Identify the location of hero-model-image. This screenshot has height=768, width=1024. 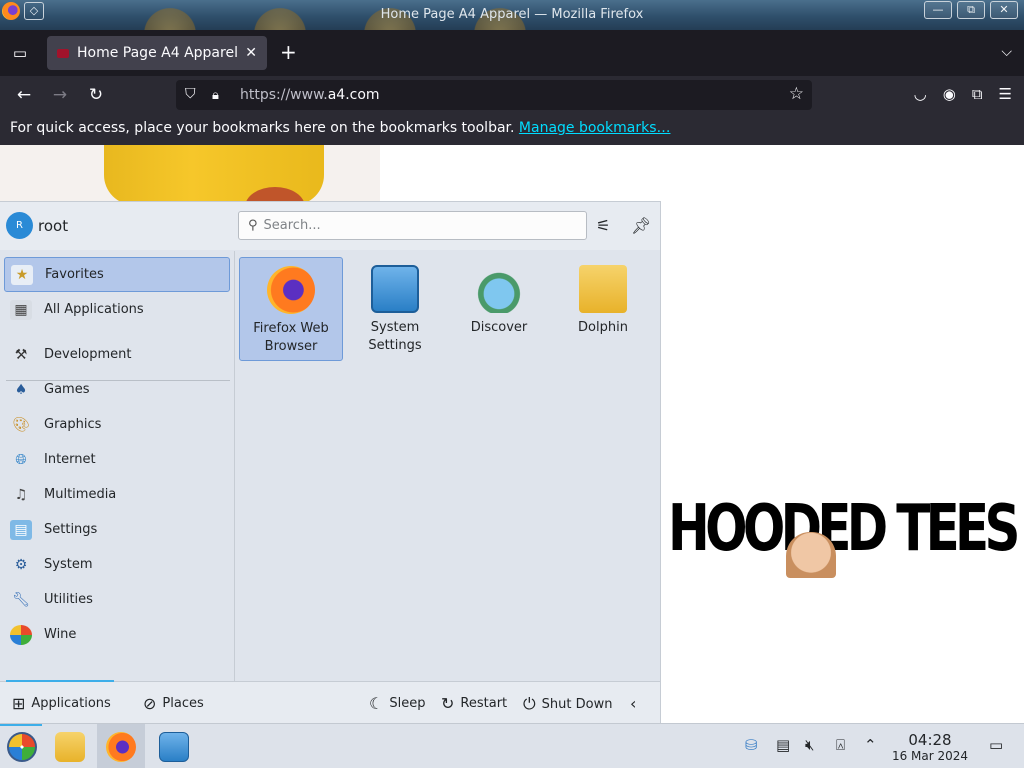
(190, 186).